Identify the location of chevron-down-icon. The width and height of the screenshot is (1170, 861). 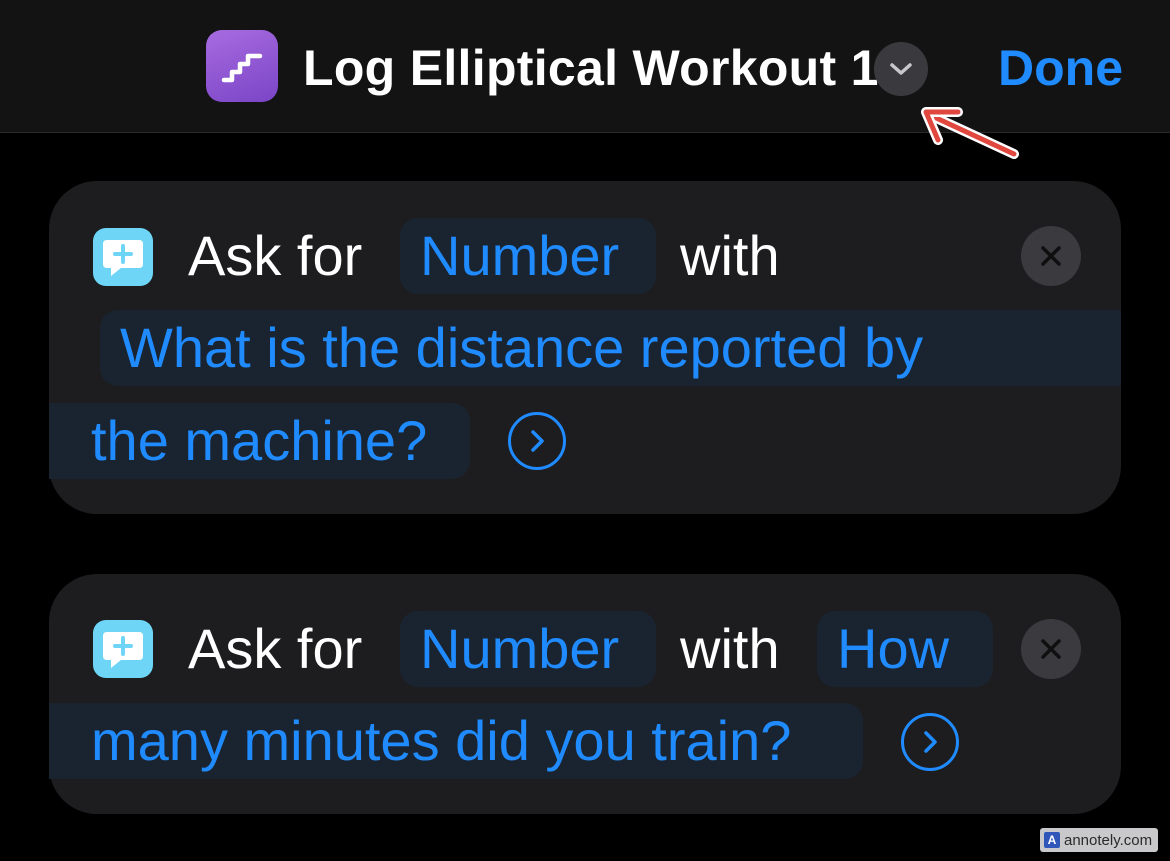
(901, 69).